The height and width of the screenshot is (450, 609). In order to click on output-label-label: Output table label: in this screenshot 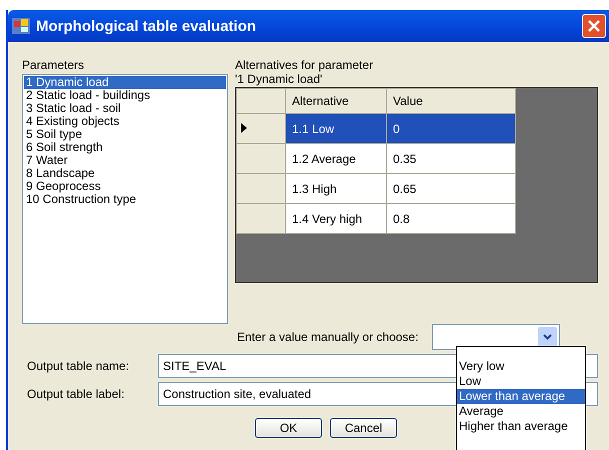, I will do `click(76, 394)`.